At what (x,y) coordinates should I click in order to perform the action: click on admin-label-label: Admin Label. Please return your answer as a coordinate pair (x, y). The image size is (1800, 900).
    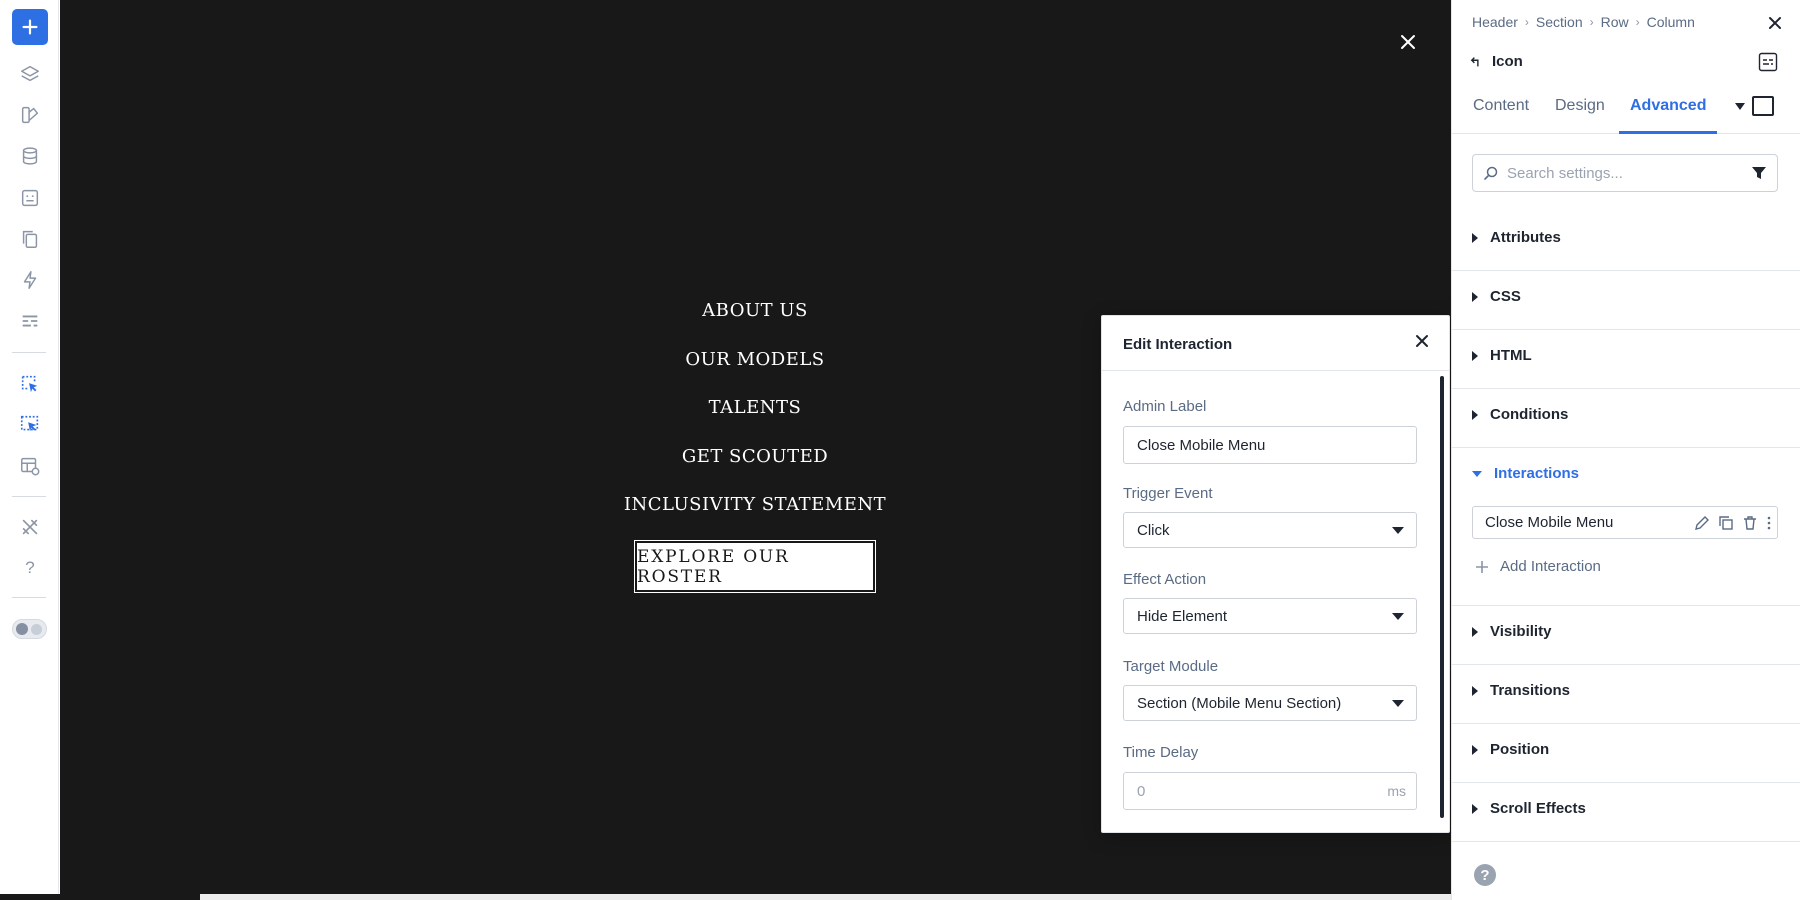
    Looking at the image, I should click on (1165, 406).